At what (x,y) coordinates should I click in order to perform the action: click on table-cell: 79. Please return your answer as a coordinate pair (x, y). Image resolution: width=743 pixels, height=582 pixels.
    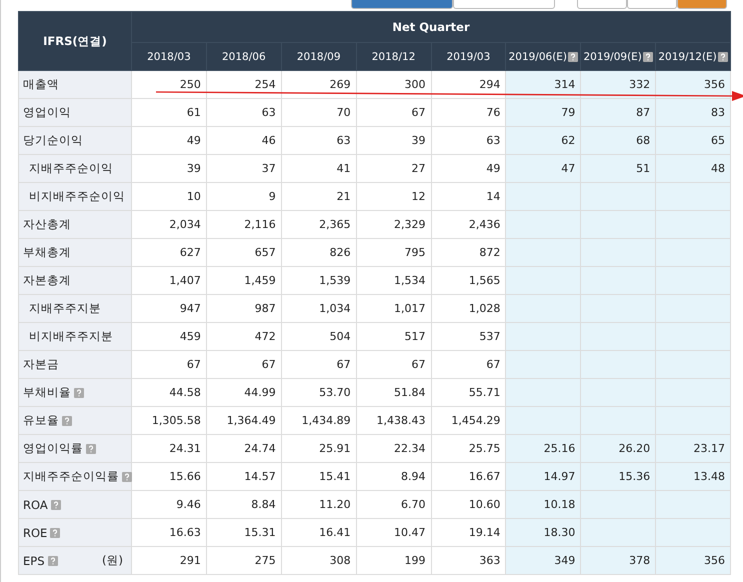
    Looking at the image, I should click on (543, 112).